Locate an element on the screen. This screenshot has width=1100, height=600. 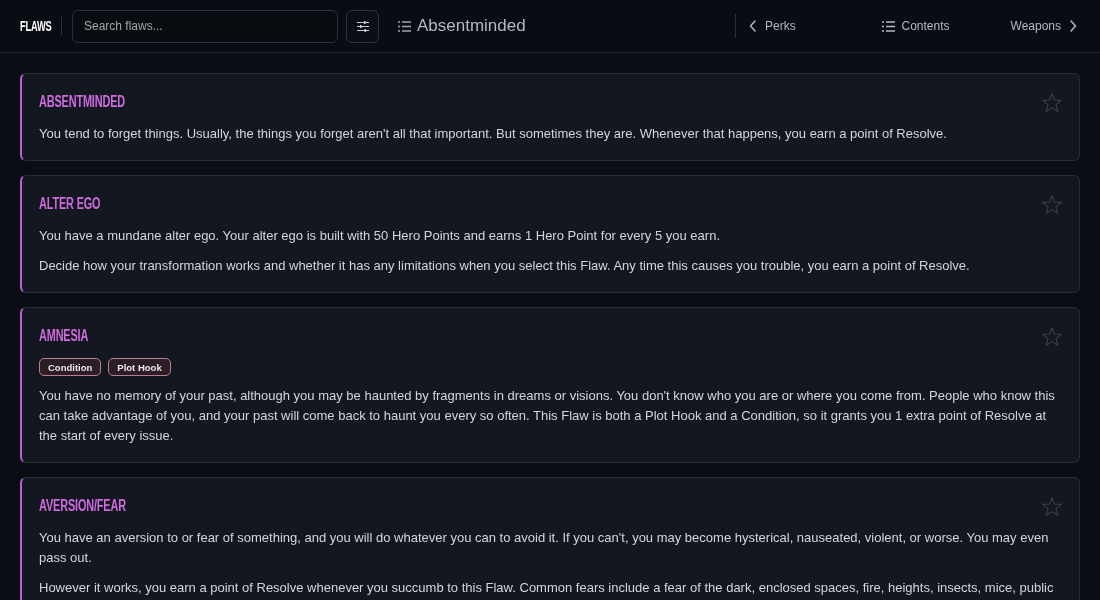
description-text: You have no memory of your past, although you may be haunted by fragments in dreams or visions. You don't know who you are or where you come from. People who know this can take advantage of you, and your past will come back to haunt you every so often. This Flaw is both a Plot Hook and a Condition, so it grants you 1 extra point of Resolve at the start of every issue. is located at coordinates (547, 416).